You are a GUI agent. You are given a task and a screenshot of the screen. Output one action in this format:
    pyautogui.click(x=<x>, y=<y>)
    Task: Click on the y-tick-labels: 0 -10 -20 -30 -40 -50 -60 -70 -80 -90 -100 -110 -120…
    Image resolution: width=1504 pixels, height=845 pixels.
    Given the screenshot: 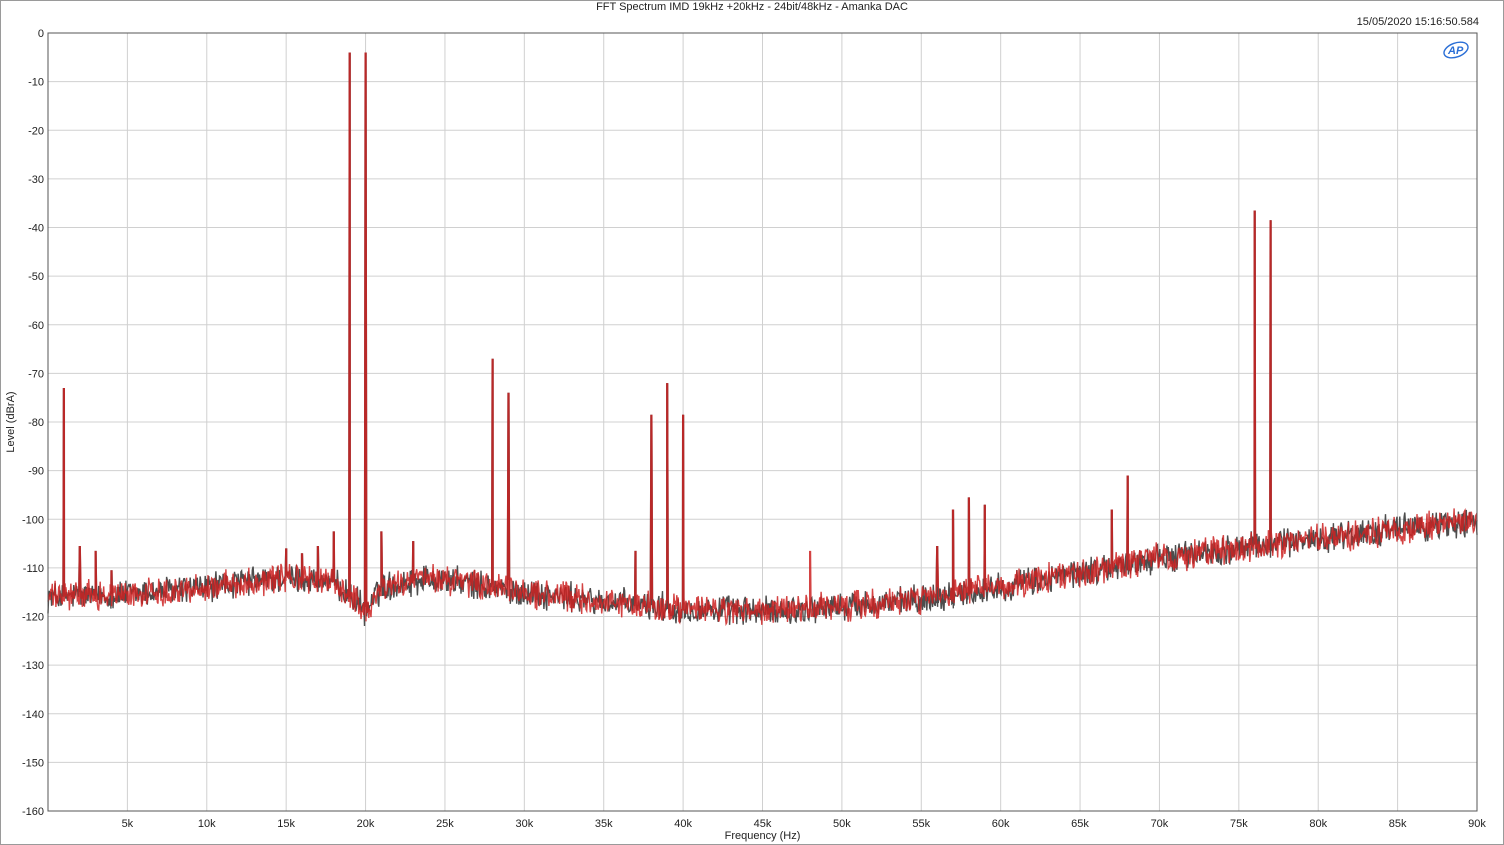 What is the action you would take?
    pyautogui.click(x=33, y=423)
    